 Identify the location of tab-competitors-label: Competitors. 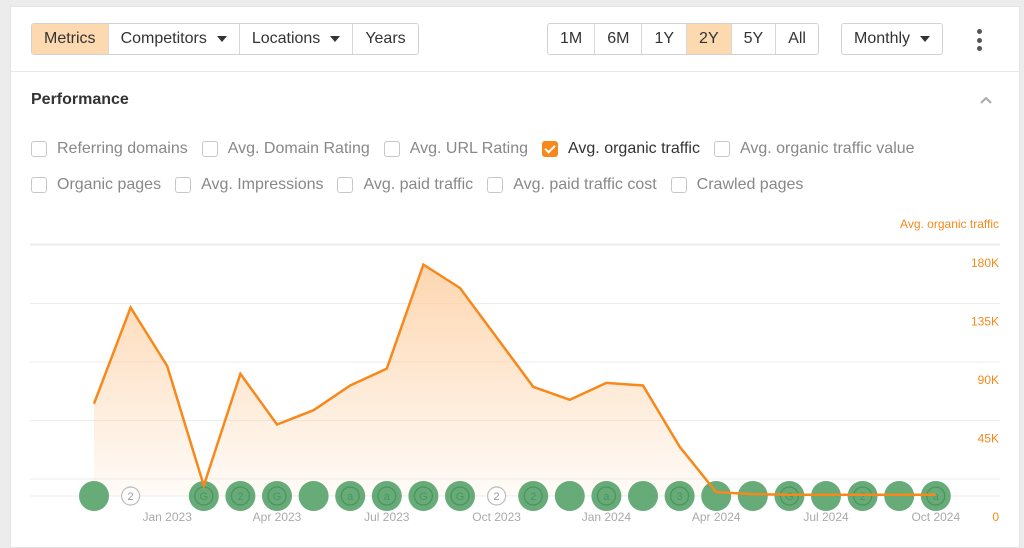
(163, 38).